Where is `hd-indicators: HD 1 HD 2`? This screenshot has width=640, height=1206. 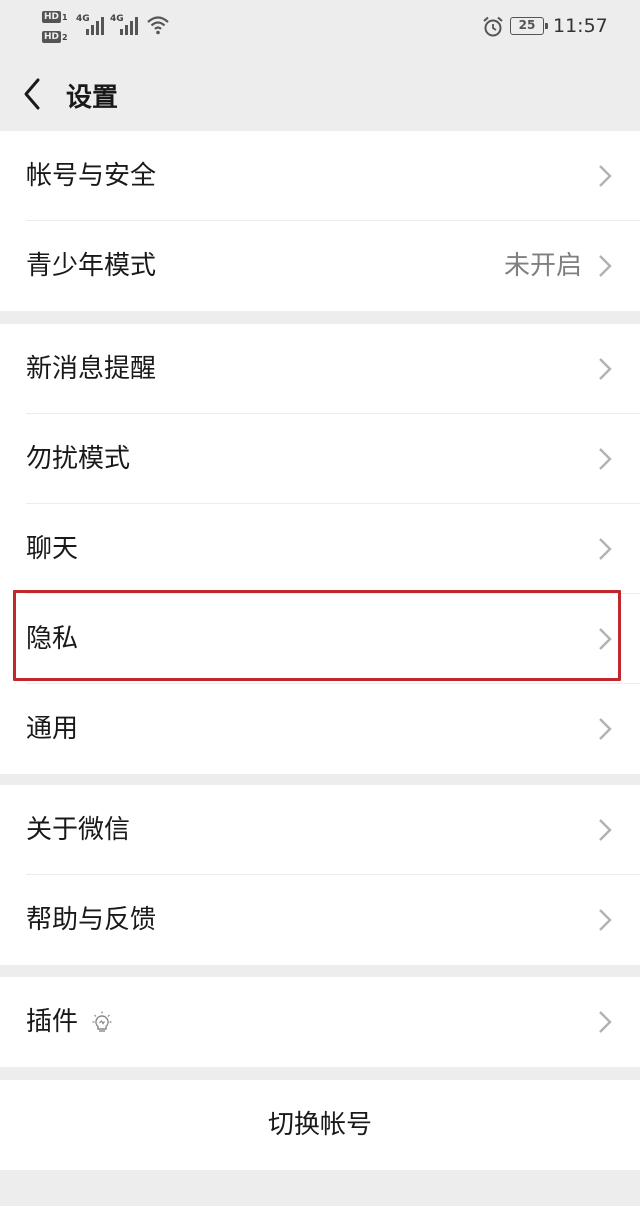 hd-indicators: HD 1 HD 2 is located at coordinates (56, 28).